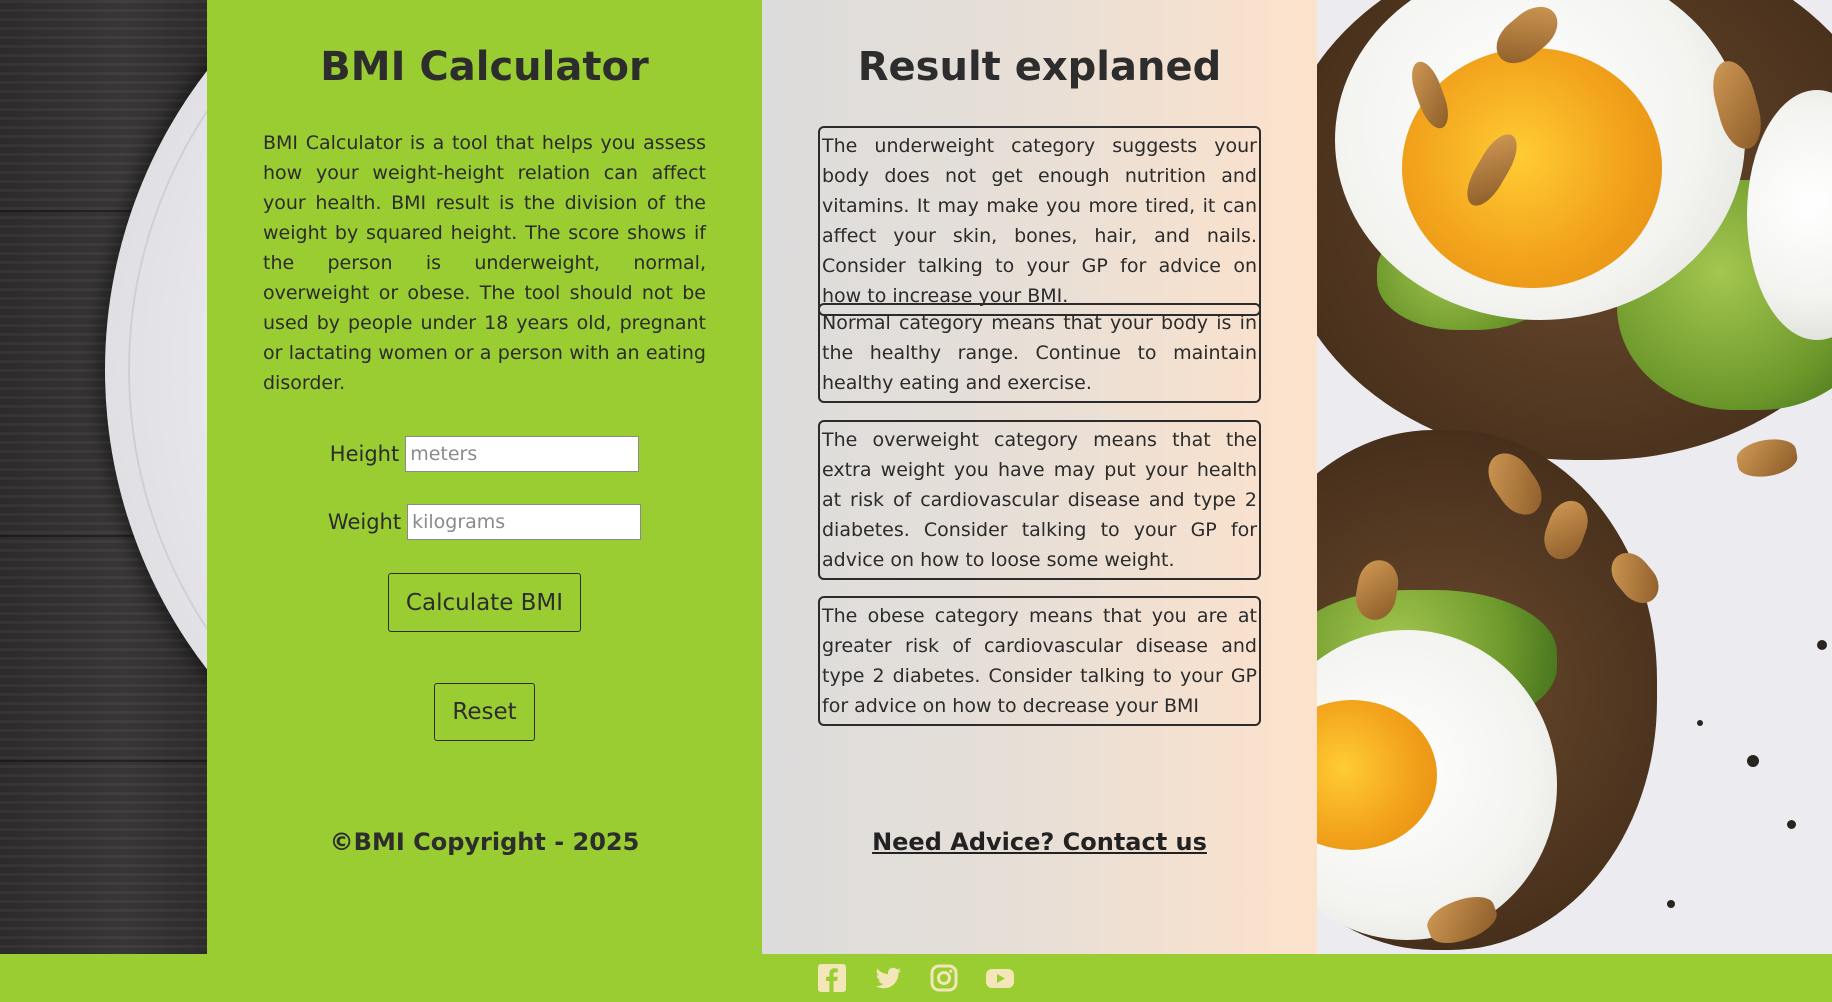 Image resolution: width=1832 pixels, height=1002 pixels. What do you see at coordinates (944, 978) in the screenshot?
I see `instagram-icon` at bounding box center [944, 978].